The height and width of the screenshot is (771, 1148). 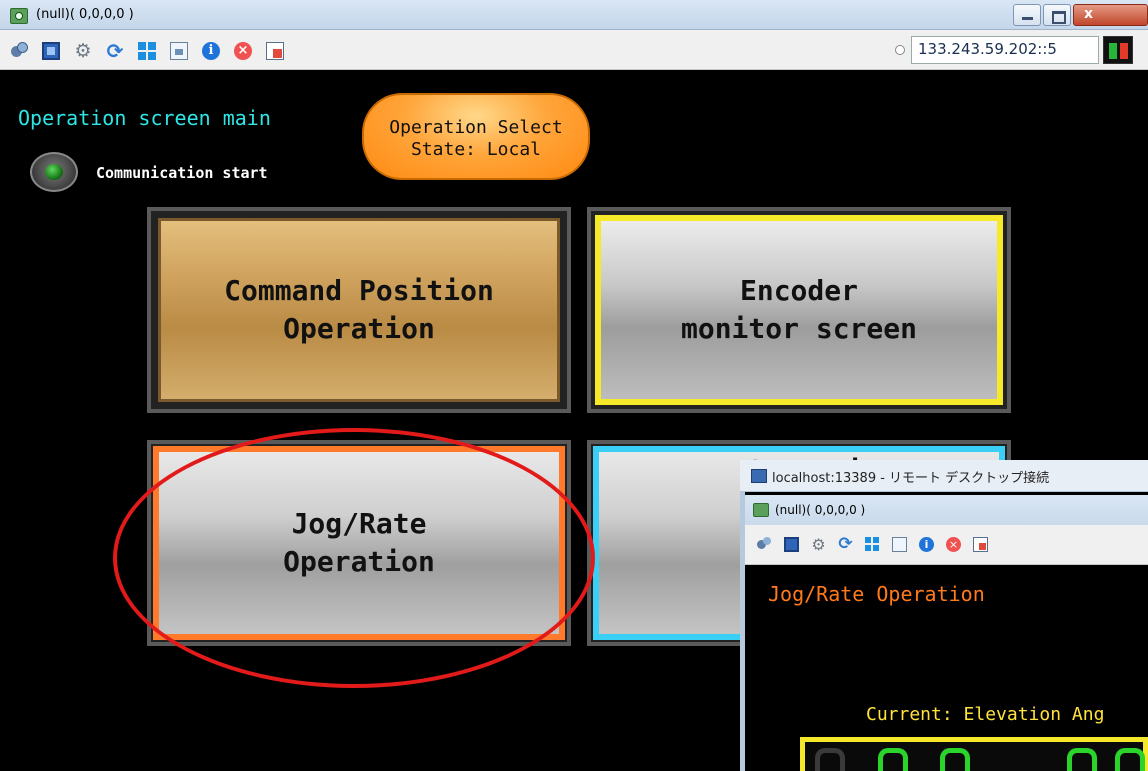 I want to click on remote-page-title: Jog/Rate Operation, so click(x=876, y=594).